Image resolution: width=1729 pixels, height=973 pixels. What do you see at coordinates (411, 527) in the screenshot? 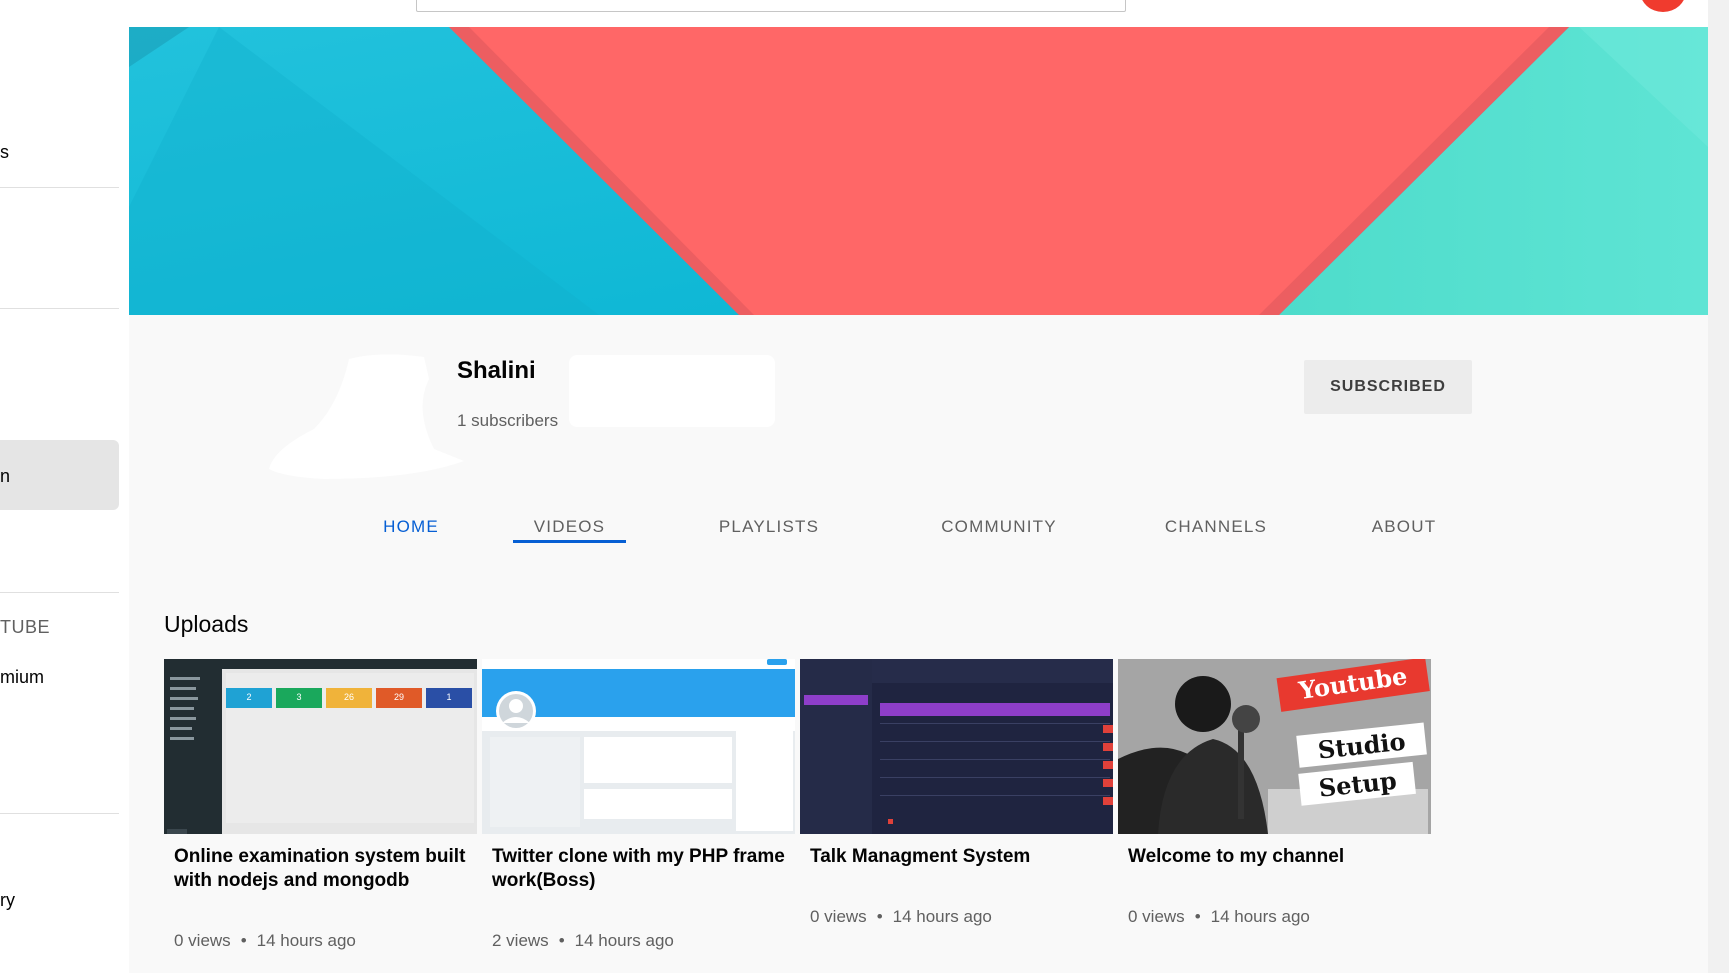
I see `tab-home: HOME` at bounding box center [411, 527].